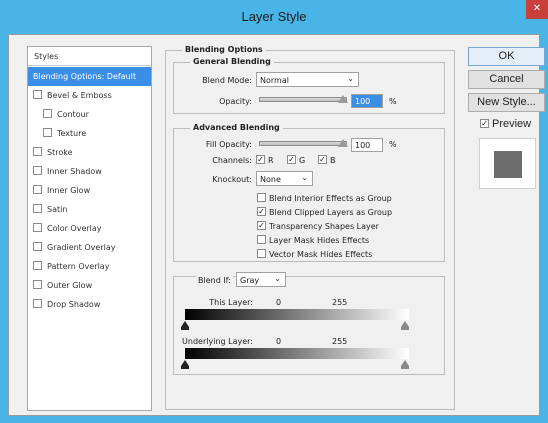 This screenshot has width=548, height=423. What do you see at coordinates (37, 94) in the screenshot?
I see `bevel-emboss-checkbox` at bounding box center [37, 94].